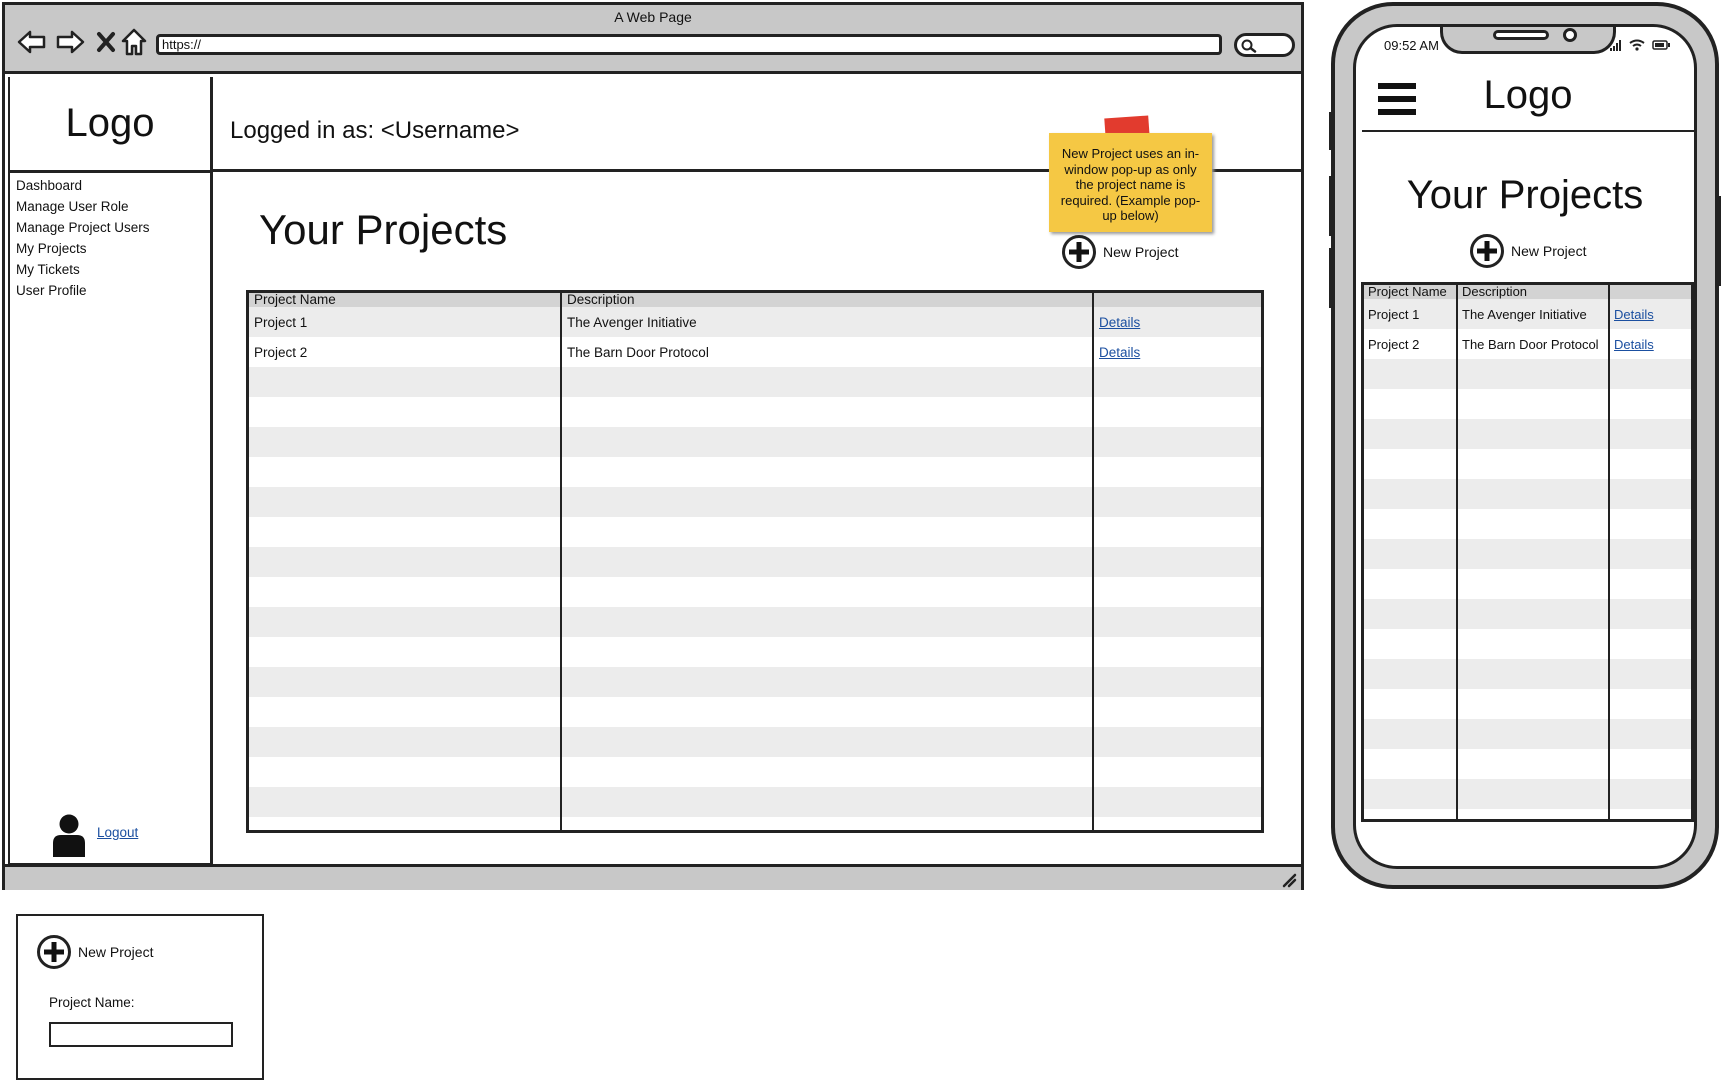  I want to click on sidebar-item-my-tickets: My Tickets, so click(83, 269).